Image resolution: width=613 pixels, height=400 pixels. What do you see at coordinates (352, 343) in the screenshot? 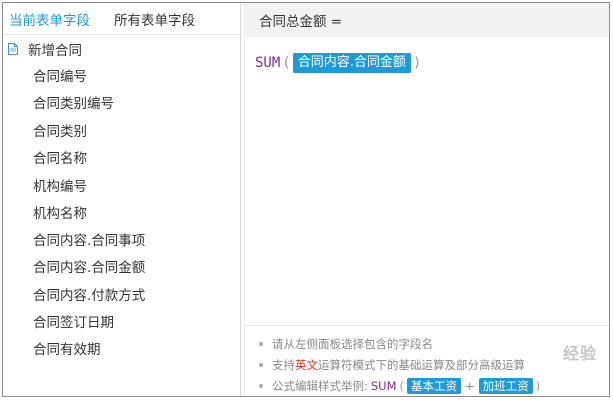
I see `hint-text: 请从左侧面板选择包含的字段名` at bounding box center [352, 343].